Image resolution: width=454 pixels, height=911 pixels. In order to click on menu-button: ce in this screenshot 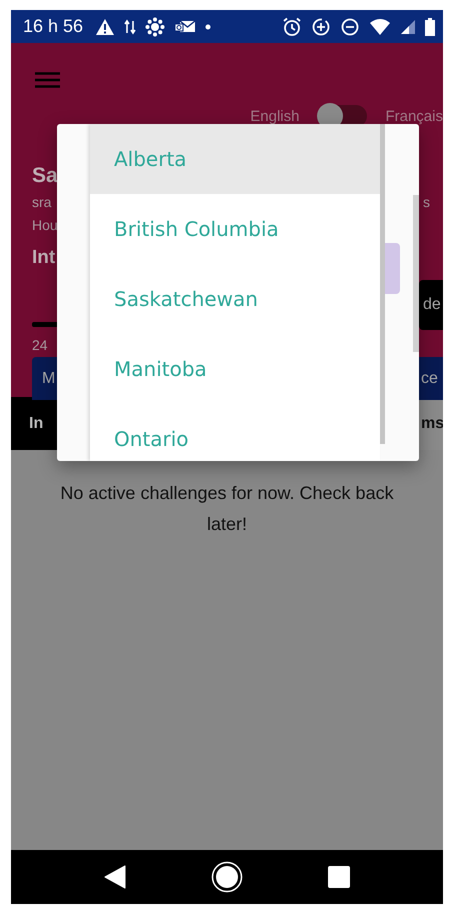, I will do `click(431, 378)`.